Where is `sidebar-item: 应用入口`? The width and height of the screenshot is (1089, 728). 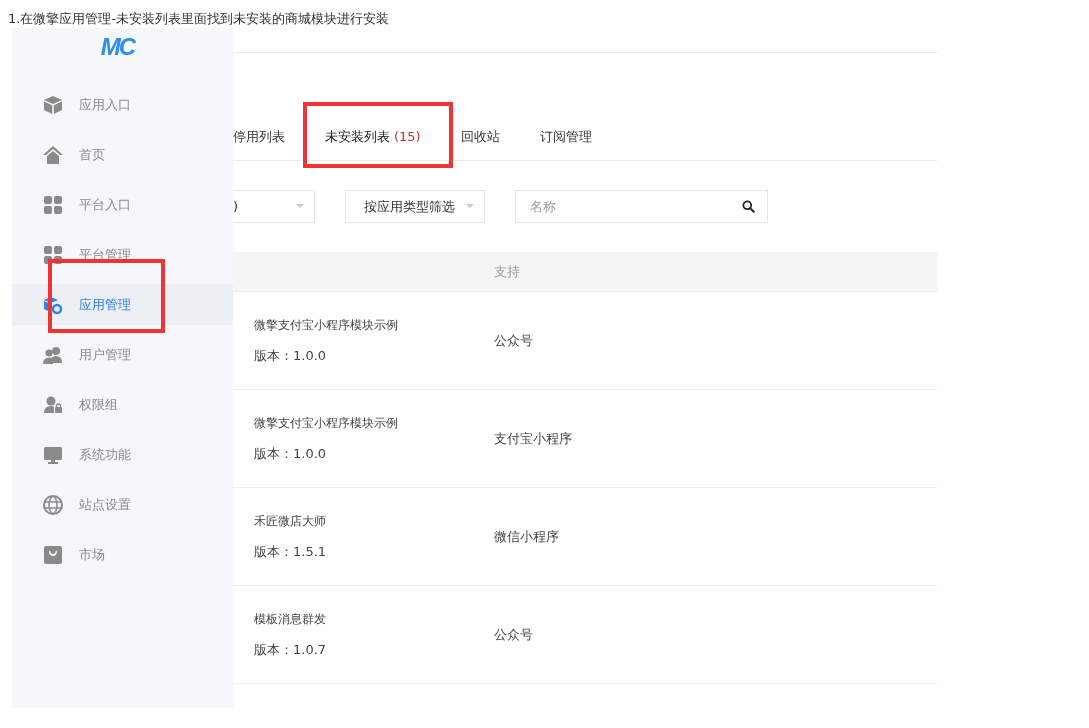
sidebar-item: 应用入口 is located at coordinates (122, 104).